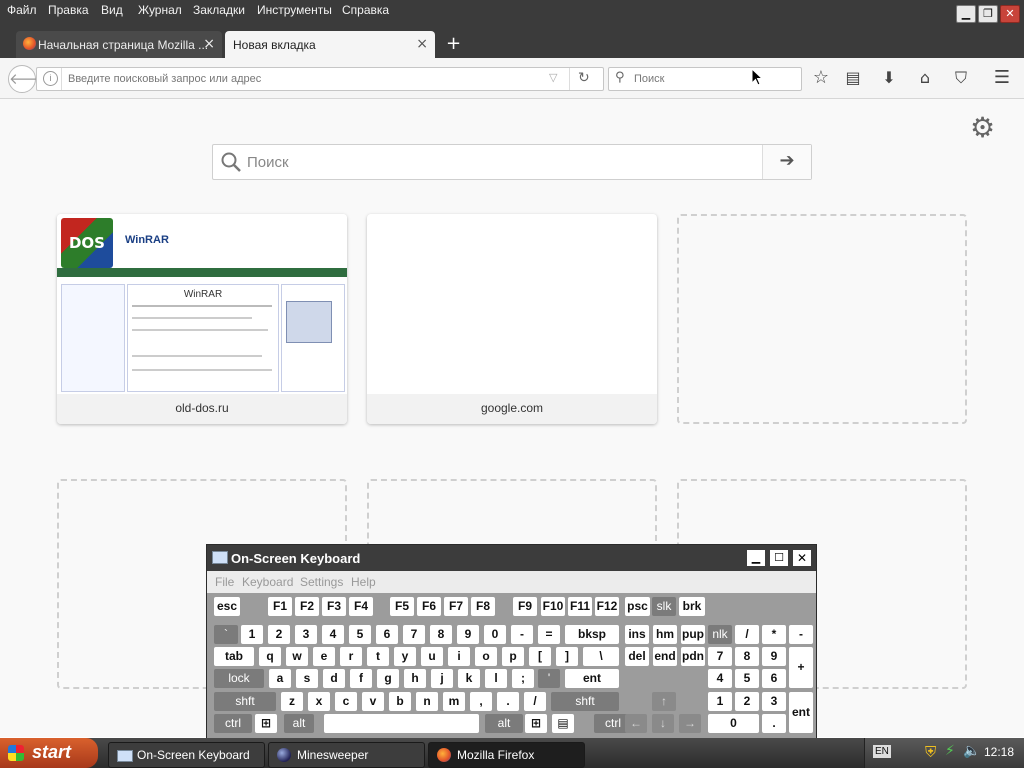 This screenshot has height=768, width=1024. What do you see at coordinates (299, 723) in the screenshot?
I see `osk-key: alt` at bounding box center [299, 723].